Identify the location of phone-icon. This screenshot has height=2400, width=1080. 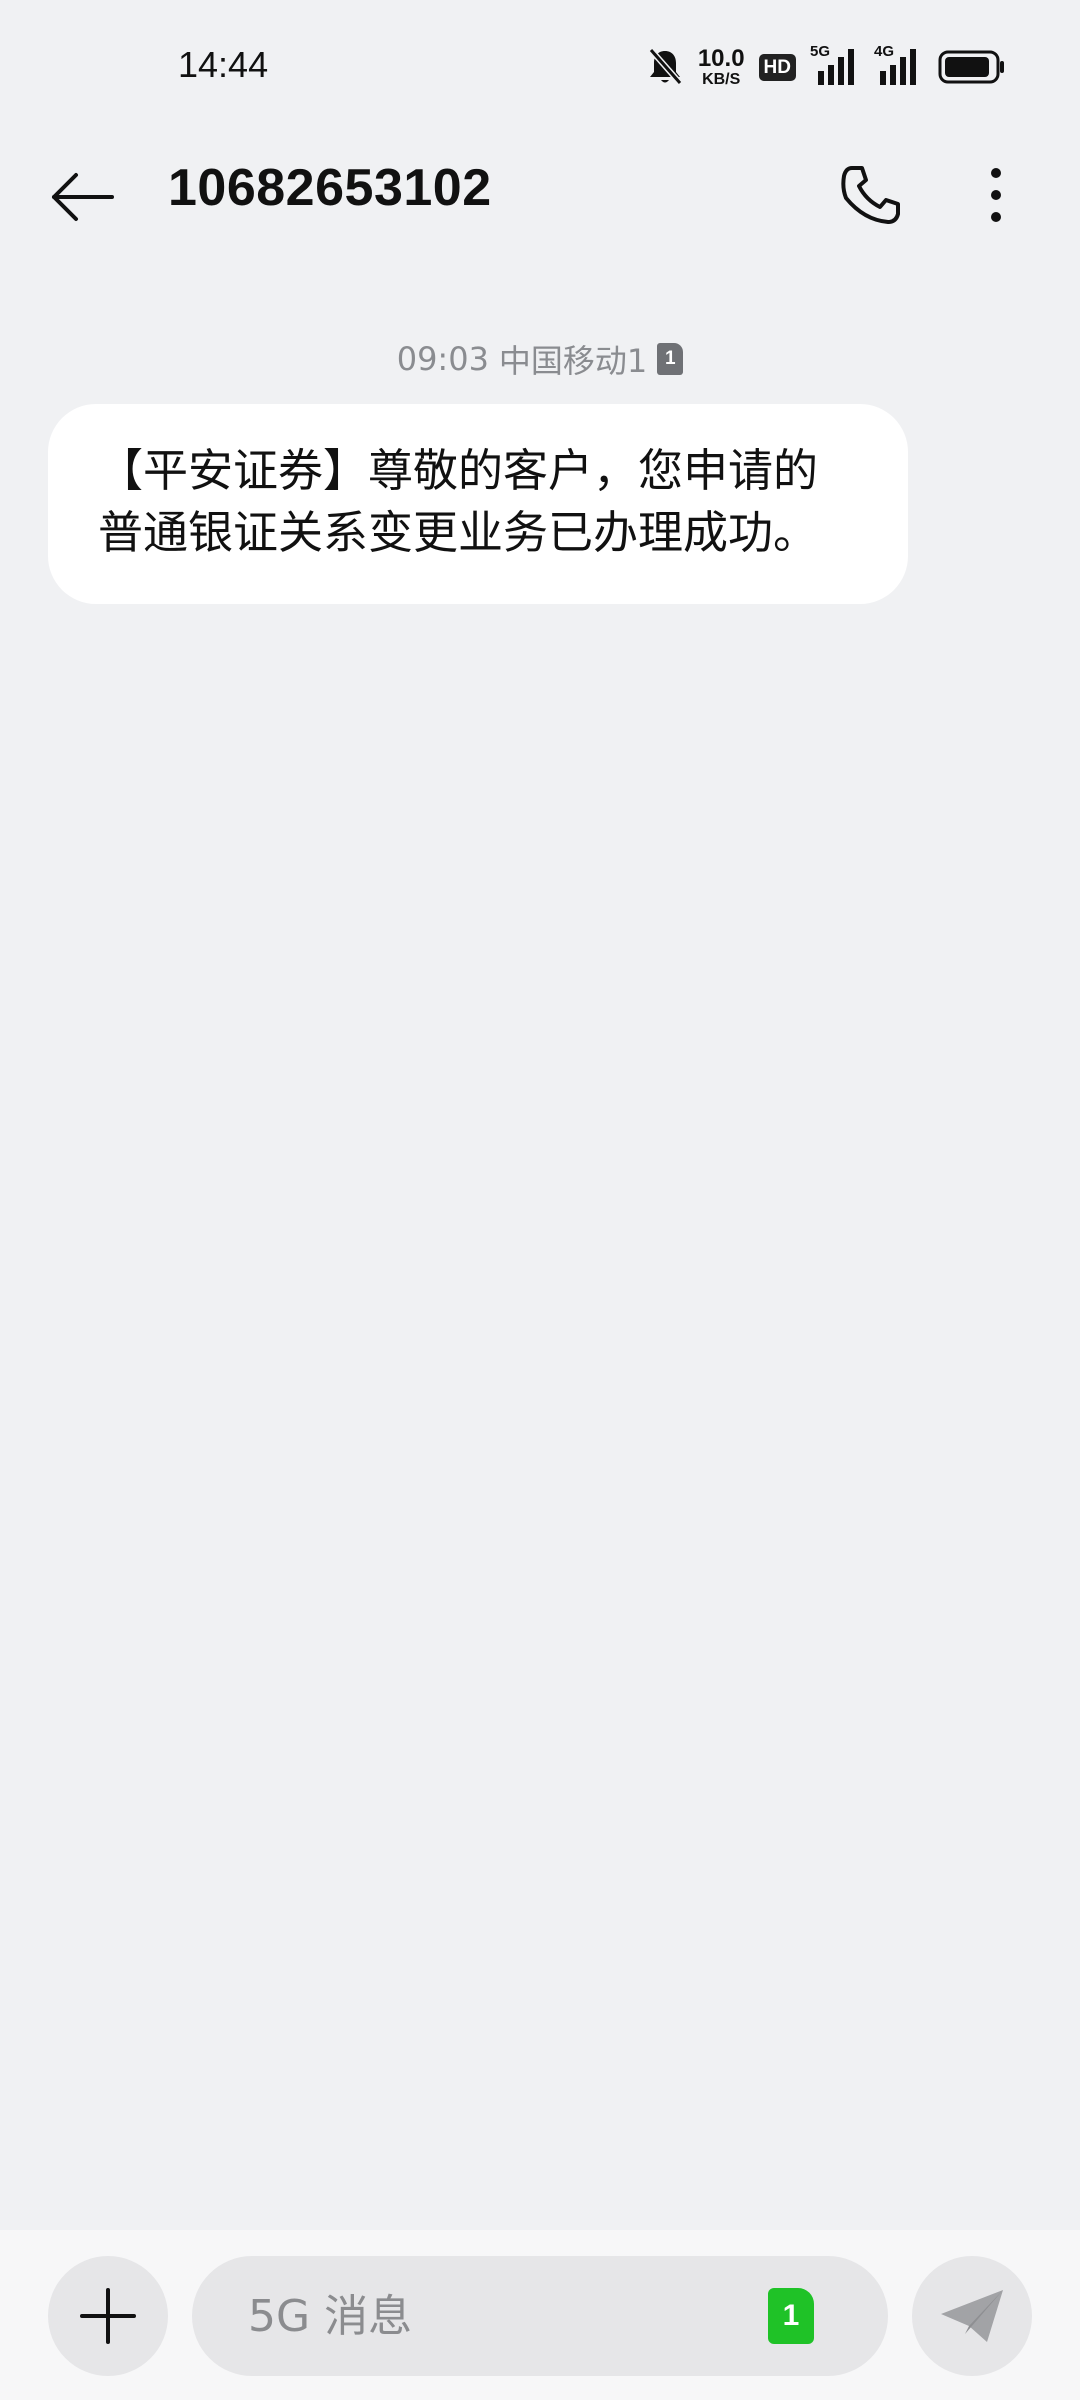
(871, 195).